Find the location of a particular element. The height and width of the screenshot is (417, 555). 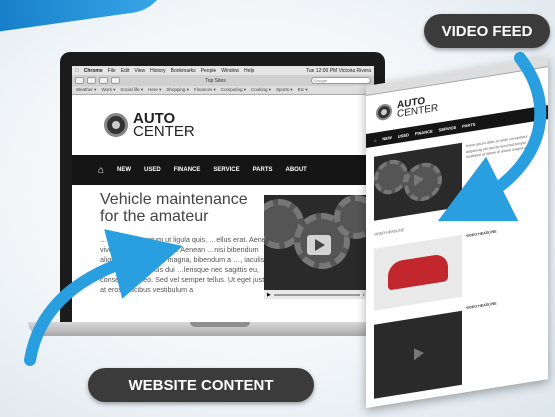

arrow-to-tablet-video is located at coordinates (492, 137).